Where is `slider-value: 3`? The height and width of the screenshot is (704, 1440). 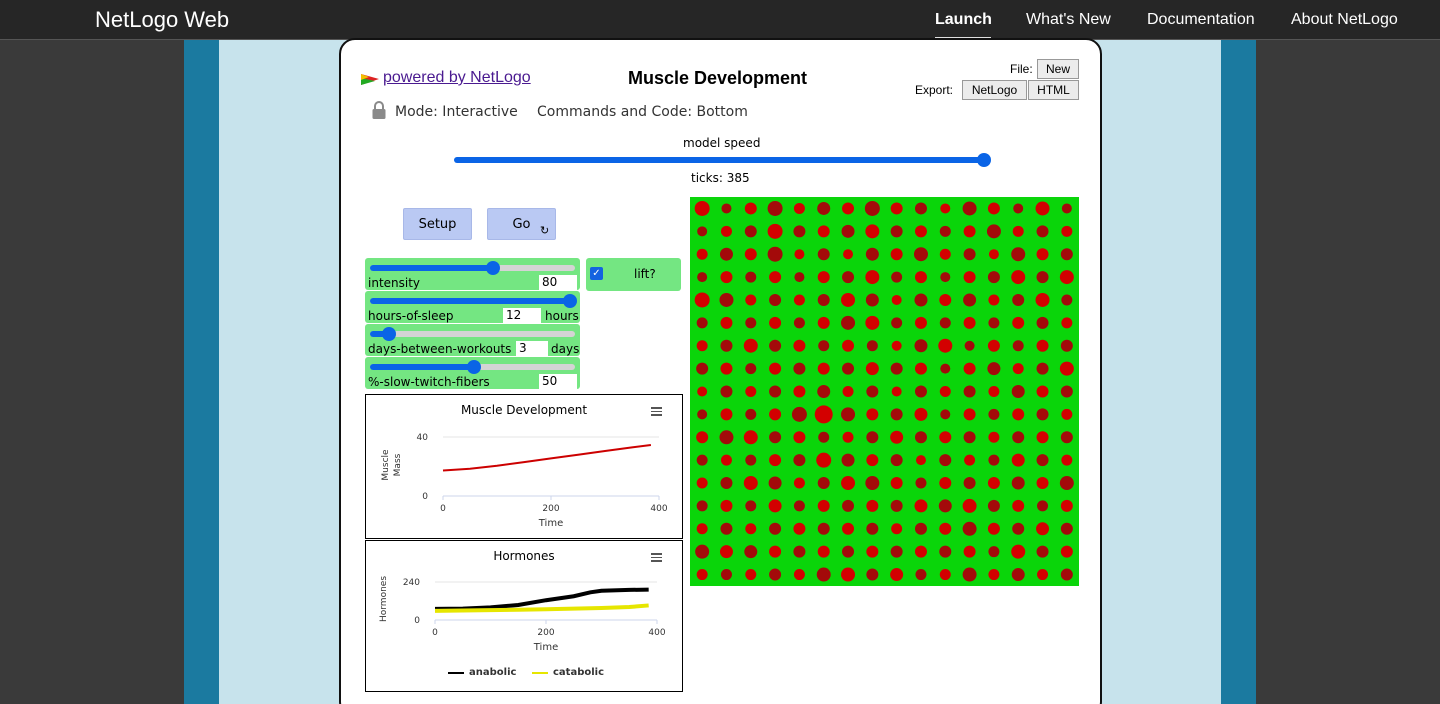 slider-value: 3 is located at coordinates (532, 348).